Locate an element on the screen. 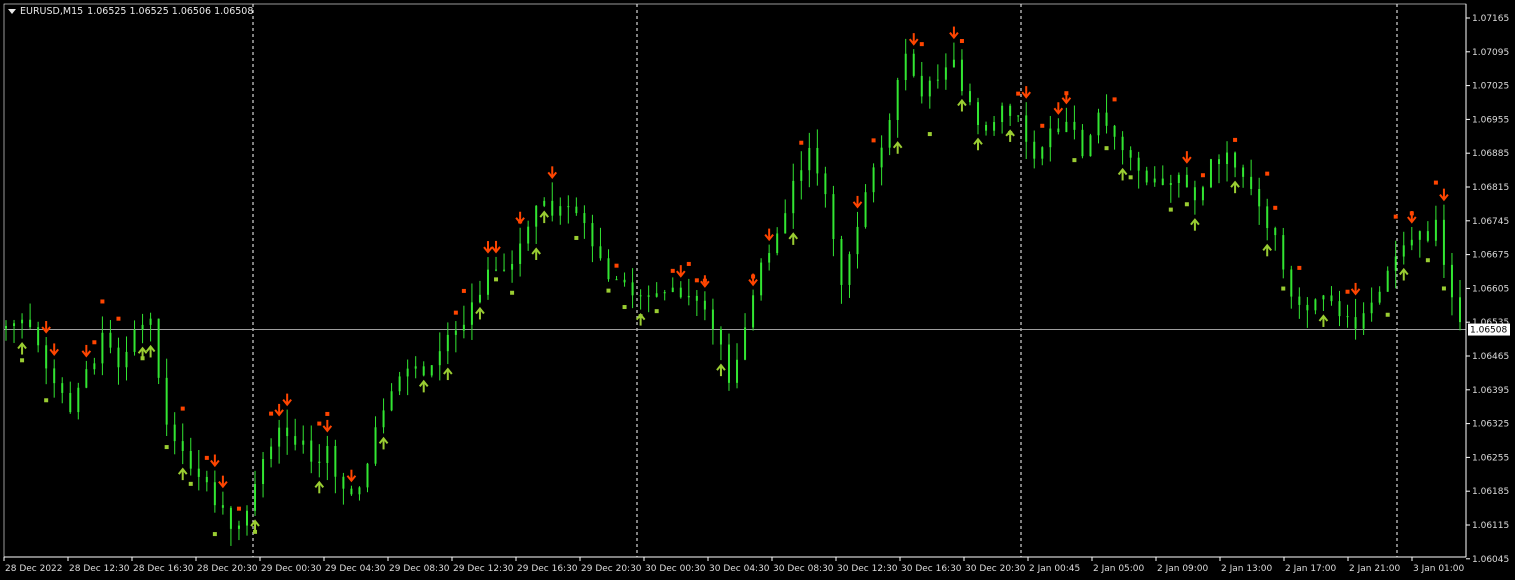  price-tick-label: 1.06045 is located at coordinates (1490, 560).